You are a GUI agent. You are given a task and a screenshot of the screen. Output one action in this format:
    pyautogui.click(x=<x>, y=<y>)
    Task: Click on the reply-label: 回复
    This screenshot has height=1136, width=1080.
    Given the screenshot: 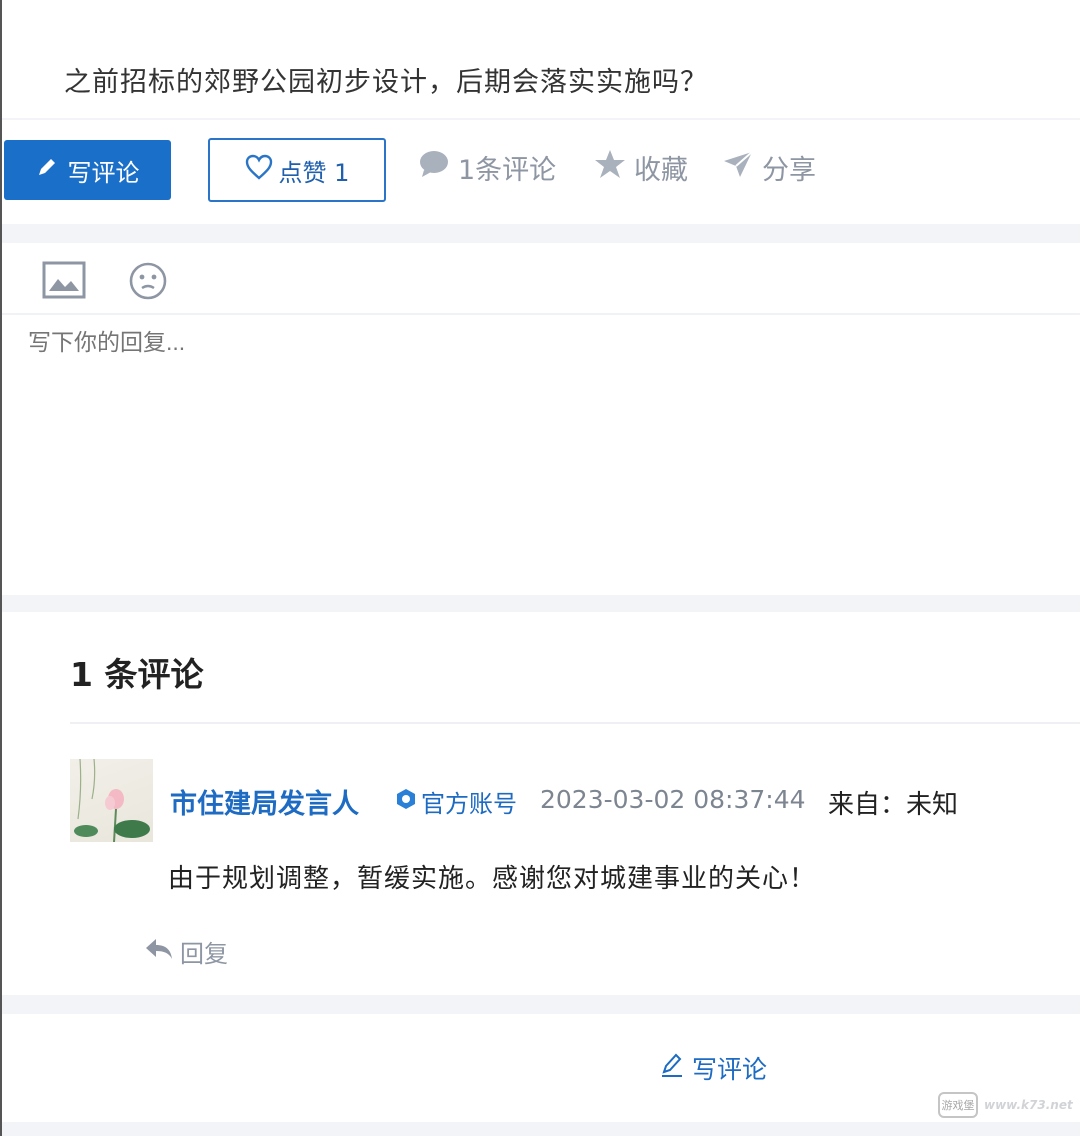 What is the action you would take?
    pyautogui.click(x=204, y=954)
    